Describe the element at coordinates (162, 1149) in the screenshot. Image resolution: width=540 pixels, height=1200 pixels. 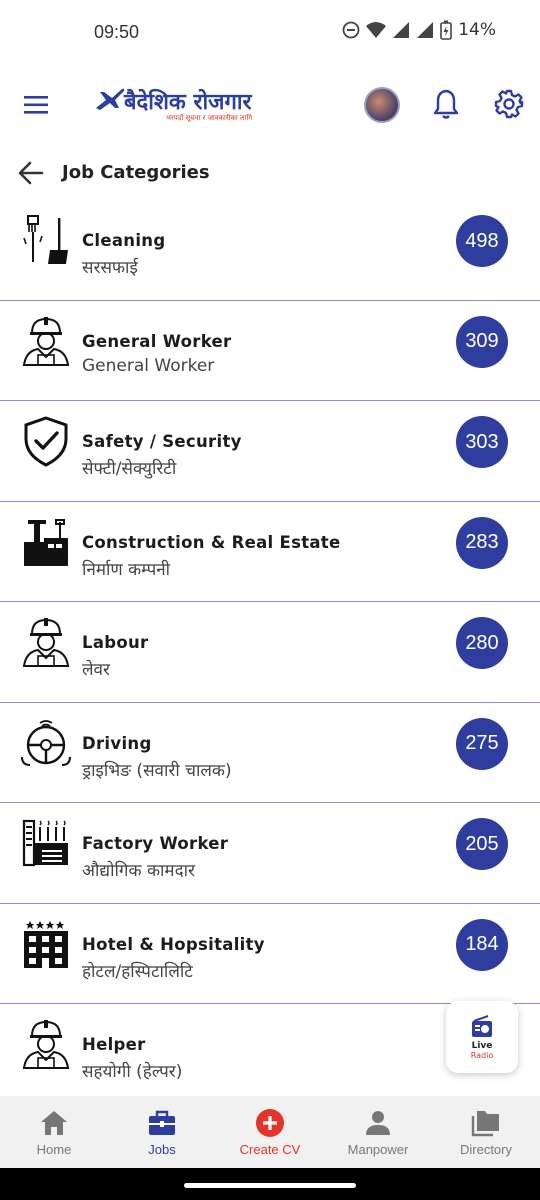
I see `nav-label: Jobs` at that location.